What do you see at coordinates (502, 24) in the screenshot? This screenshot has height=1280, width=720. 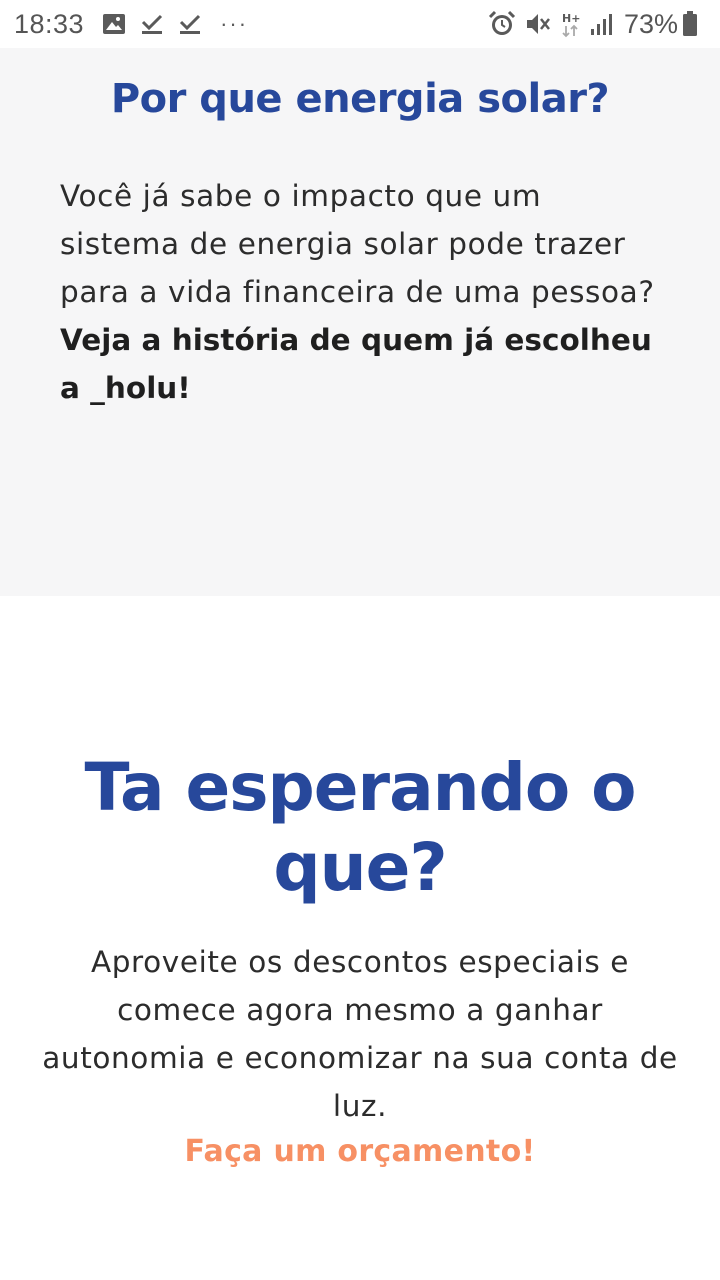 I see `alarm-icon` at bounding box center [502, 24].